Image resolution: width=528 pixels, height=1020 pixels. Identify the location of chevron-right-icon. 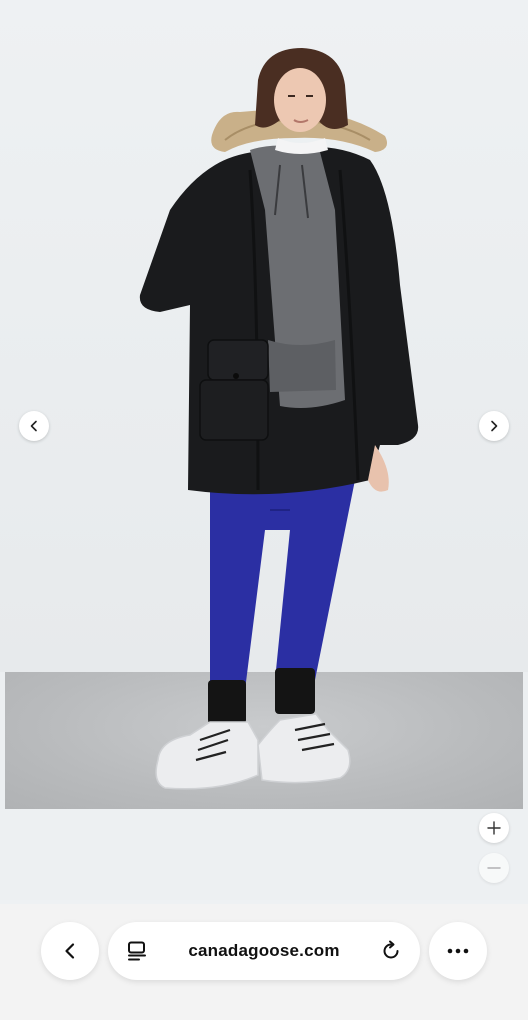
(494, 426).